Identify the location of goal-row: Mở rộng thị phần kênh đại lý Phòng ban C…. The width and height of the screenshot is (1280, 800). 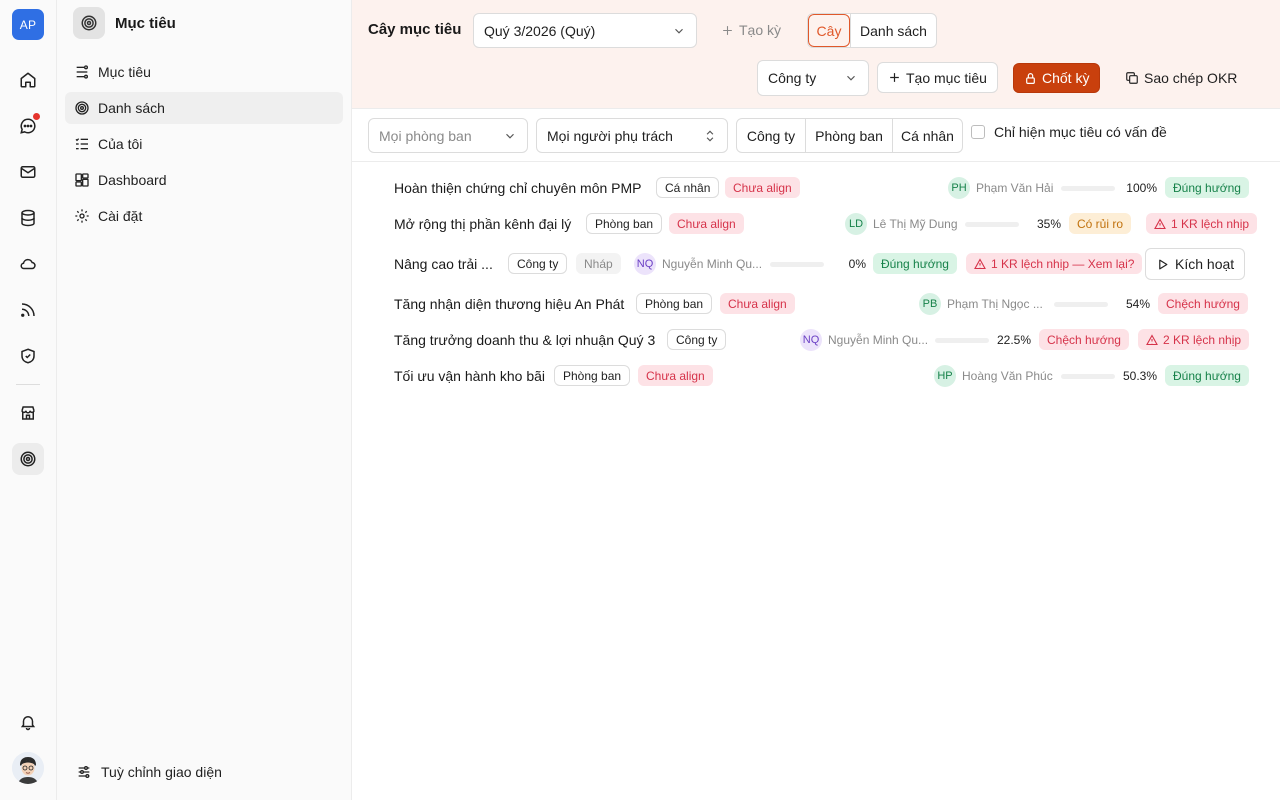
(816, 224).